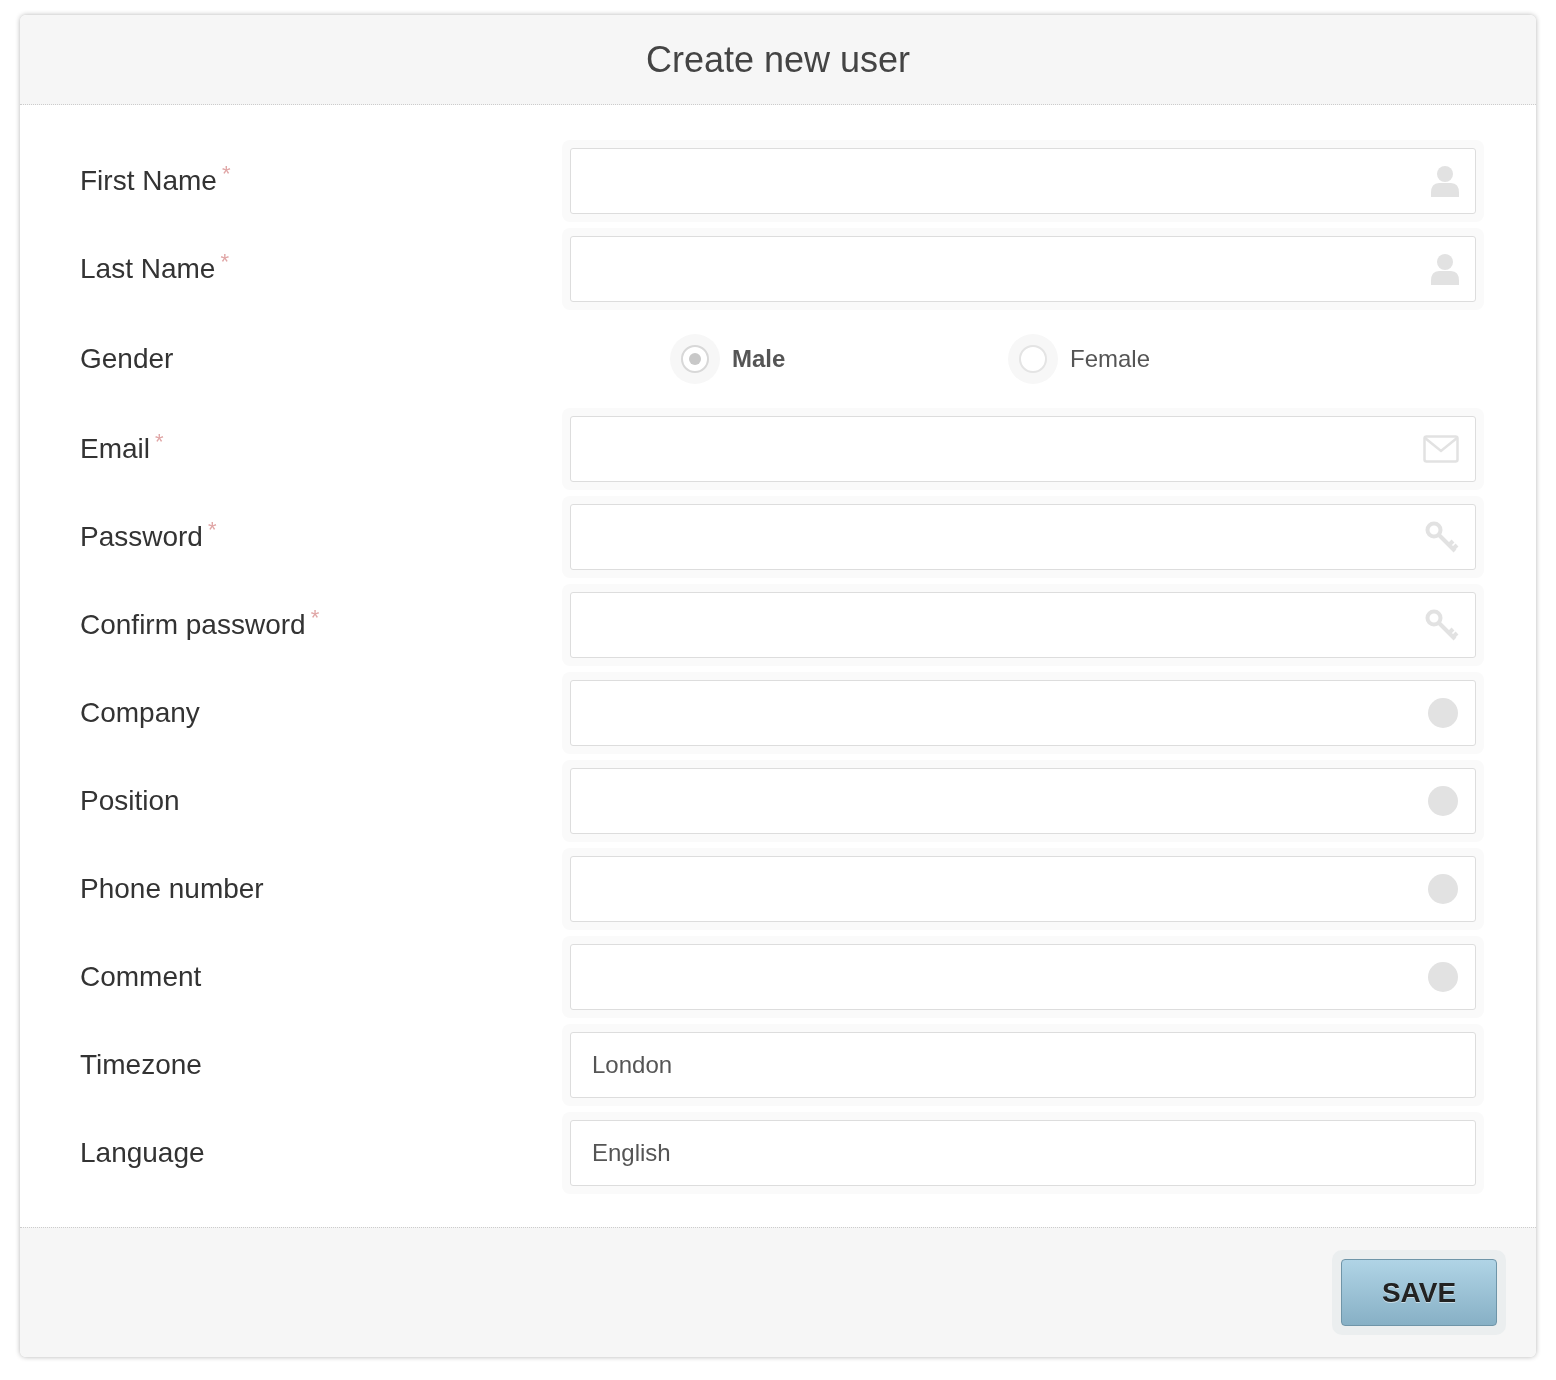 This screenshot has height=1380, width=1556. Describe the element at coordinates (1441, 449) in the screenshot. I see `envelope-icon` at that location.